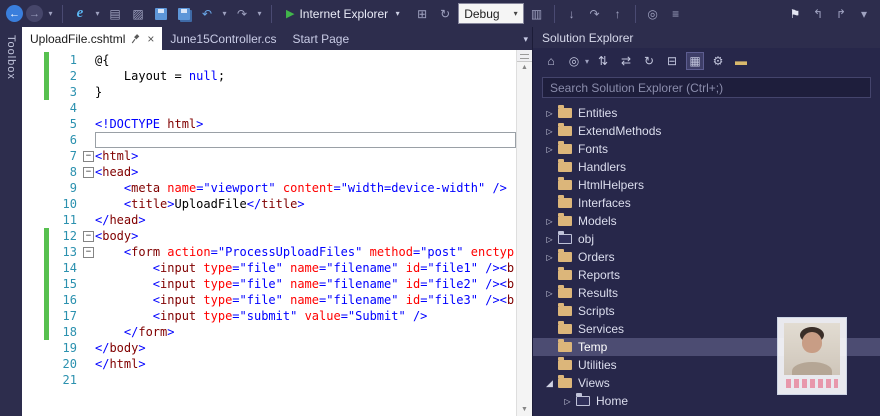  I want to click on code-text: Layout = null;, so click(305, 76).